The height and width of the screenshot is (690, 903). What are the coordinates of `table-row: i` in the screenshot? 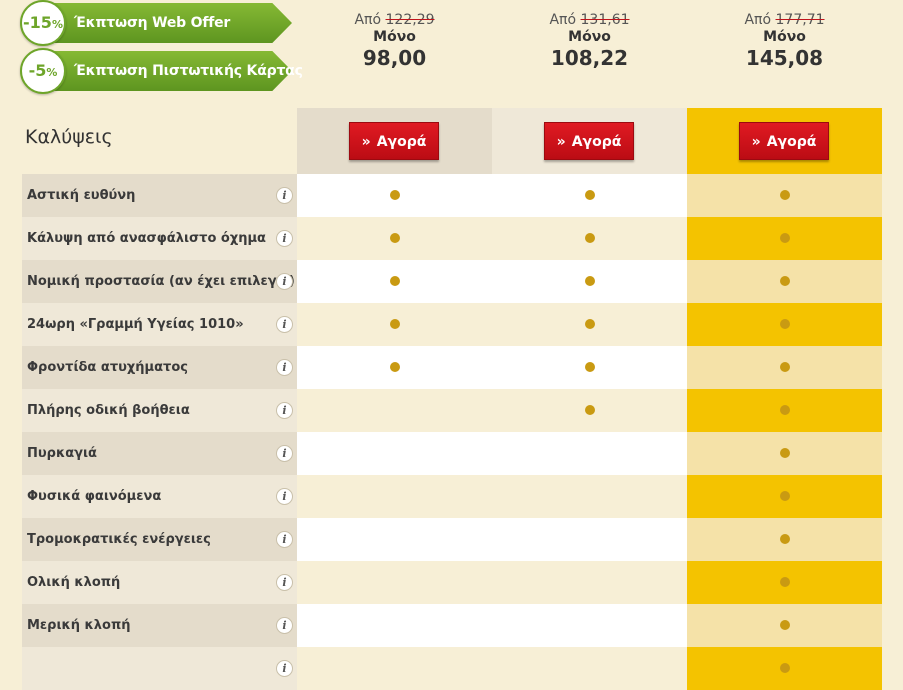 It's located at (452, 668).